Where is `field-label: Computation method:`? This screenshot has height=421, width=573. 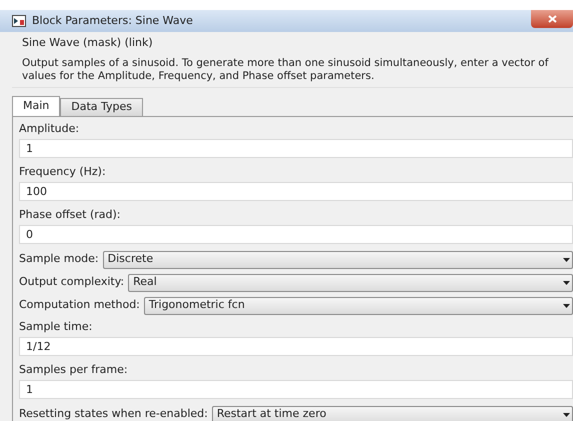
field-label: Computation method: is located at coordinates (79, 305).